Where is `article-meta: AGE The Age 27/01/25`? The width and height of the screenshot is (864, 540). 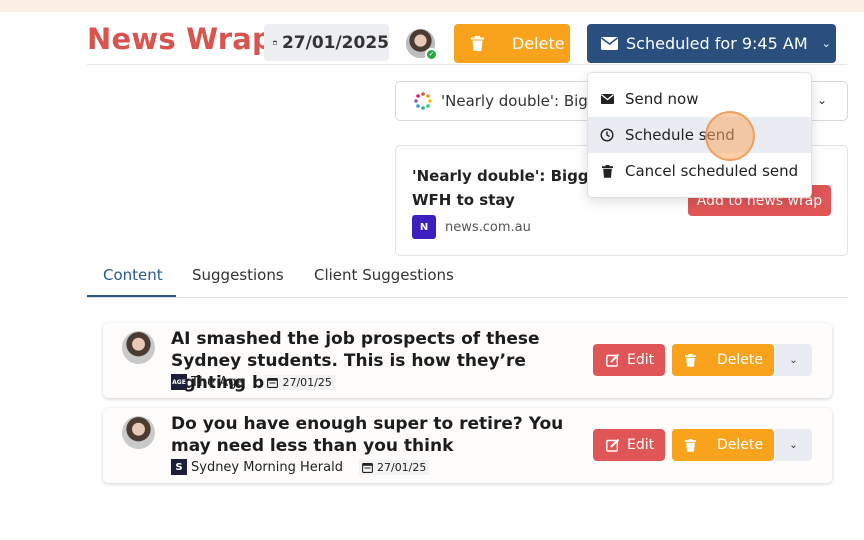 article-meta: AGE The Age 27/01/25 is located at coordinates (253, 382).